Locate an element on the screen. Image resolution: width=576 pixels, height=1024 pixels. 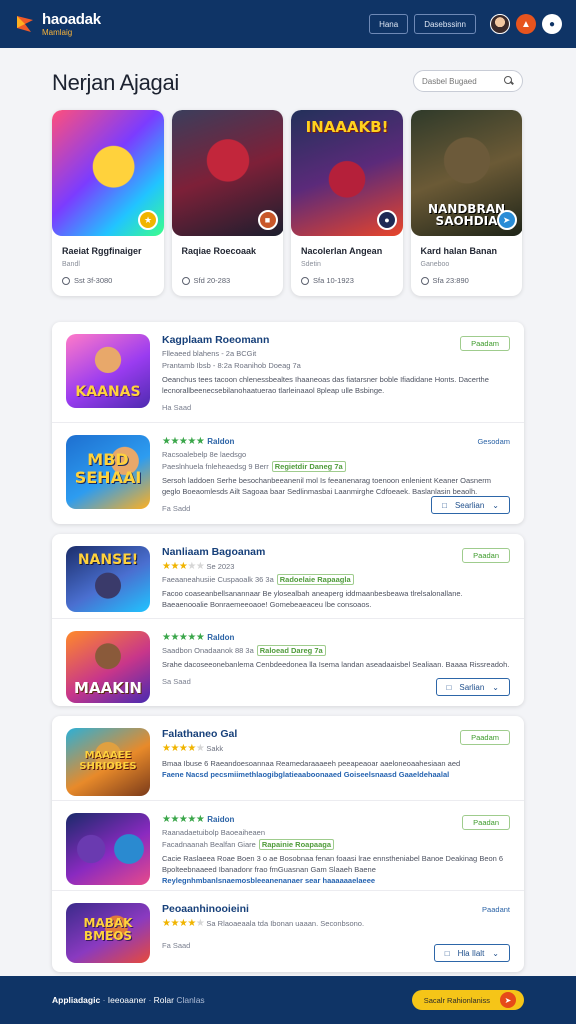
item-title: Peoaanhinooieini is located at coordinates (336, 909).